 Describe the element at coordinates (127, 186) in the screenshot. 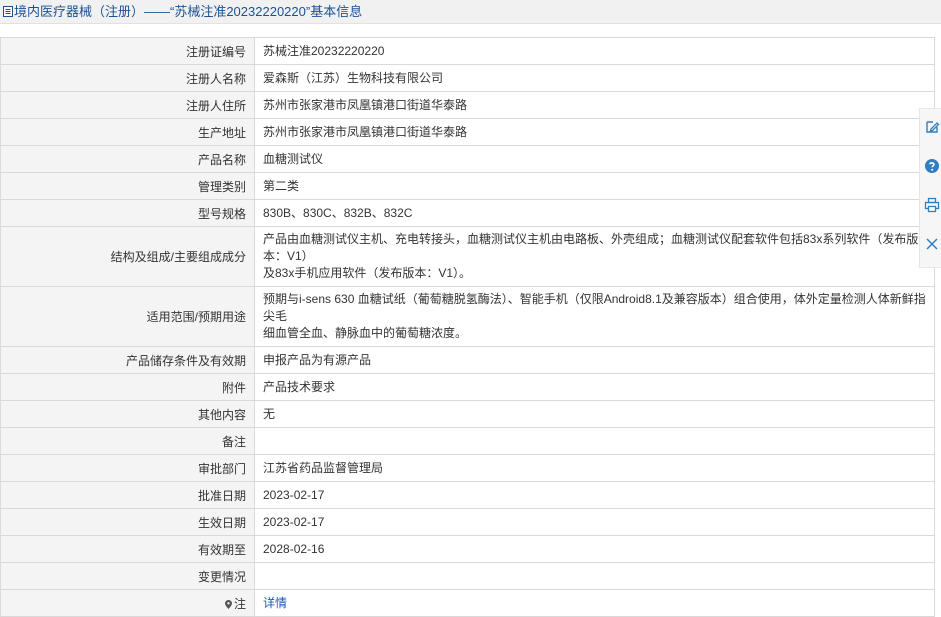

I see `field-label: 管理类别` at that location.